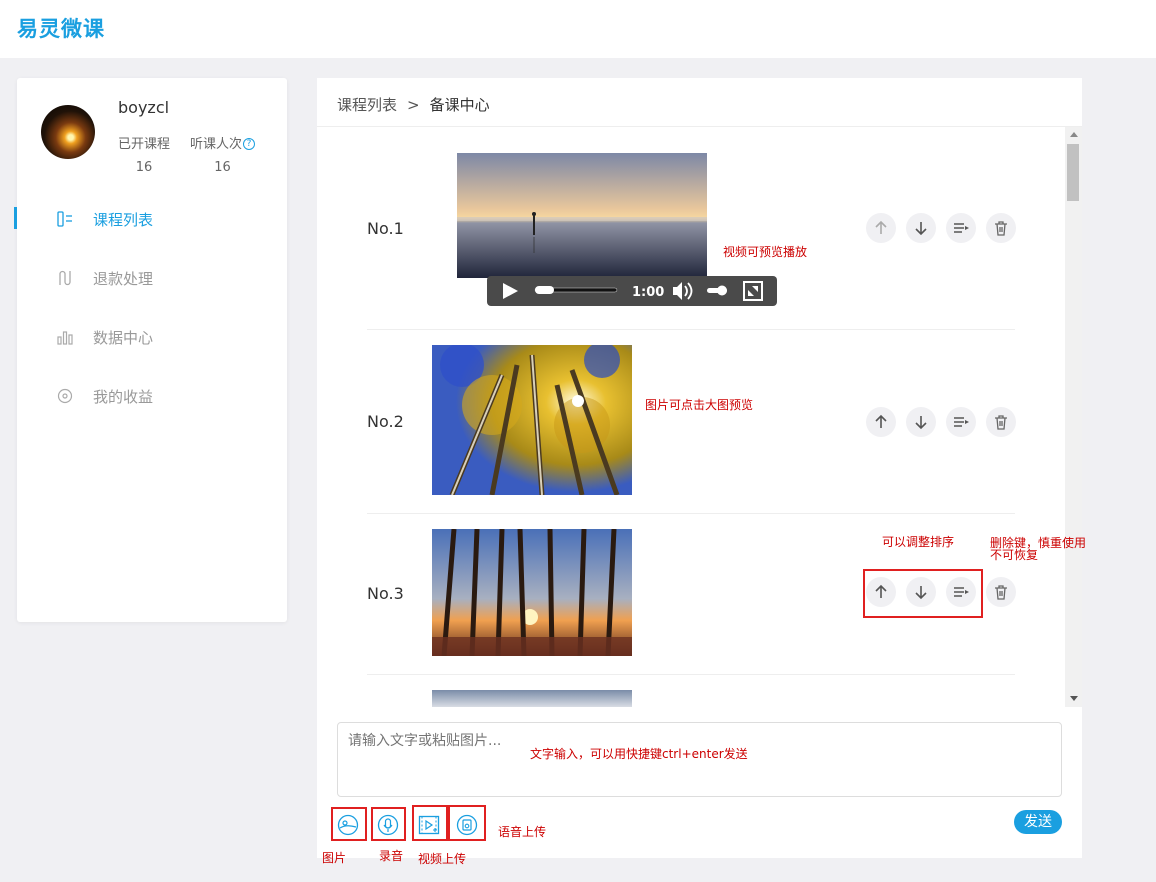  Describe the element at coordinates (717, 290) in the screenshot. I see `volume-slider` at that location.